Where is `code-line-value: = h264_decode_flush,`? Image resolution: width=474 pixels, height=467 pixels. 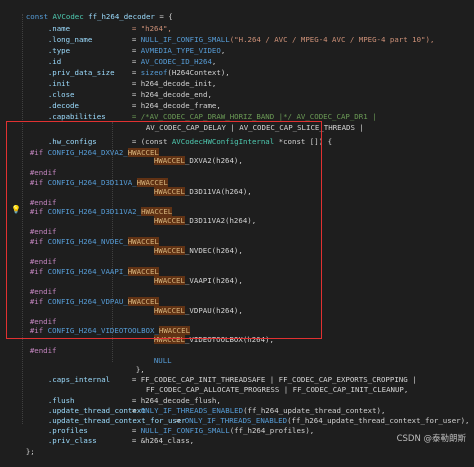
code-line-value: = h264_decode_flush, is located at coordinates (167, 395).